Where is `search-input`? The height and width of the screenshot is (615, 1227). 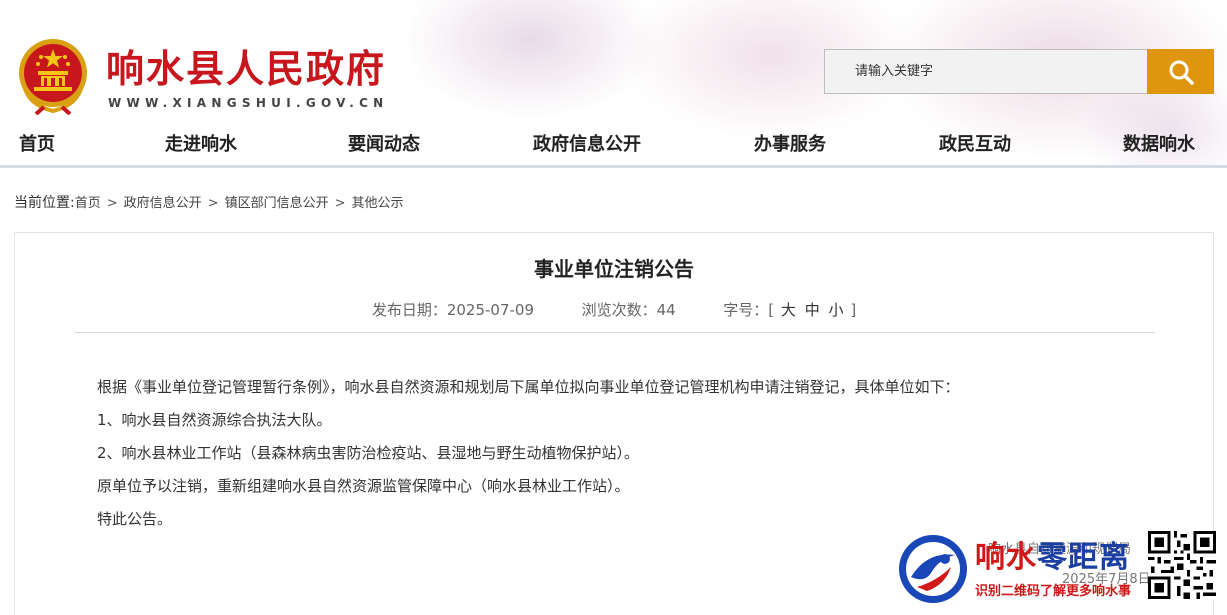 search-input is located at coordinates (986, 71).